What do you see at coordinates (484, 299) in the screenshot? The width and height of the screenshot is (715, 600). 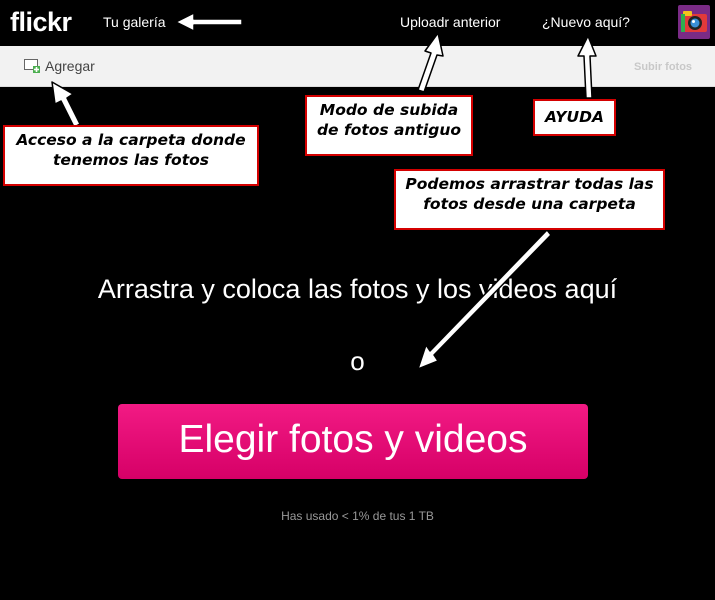 I see `arrow-to-drop-zone` at bounding box center [484, 299].